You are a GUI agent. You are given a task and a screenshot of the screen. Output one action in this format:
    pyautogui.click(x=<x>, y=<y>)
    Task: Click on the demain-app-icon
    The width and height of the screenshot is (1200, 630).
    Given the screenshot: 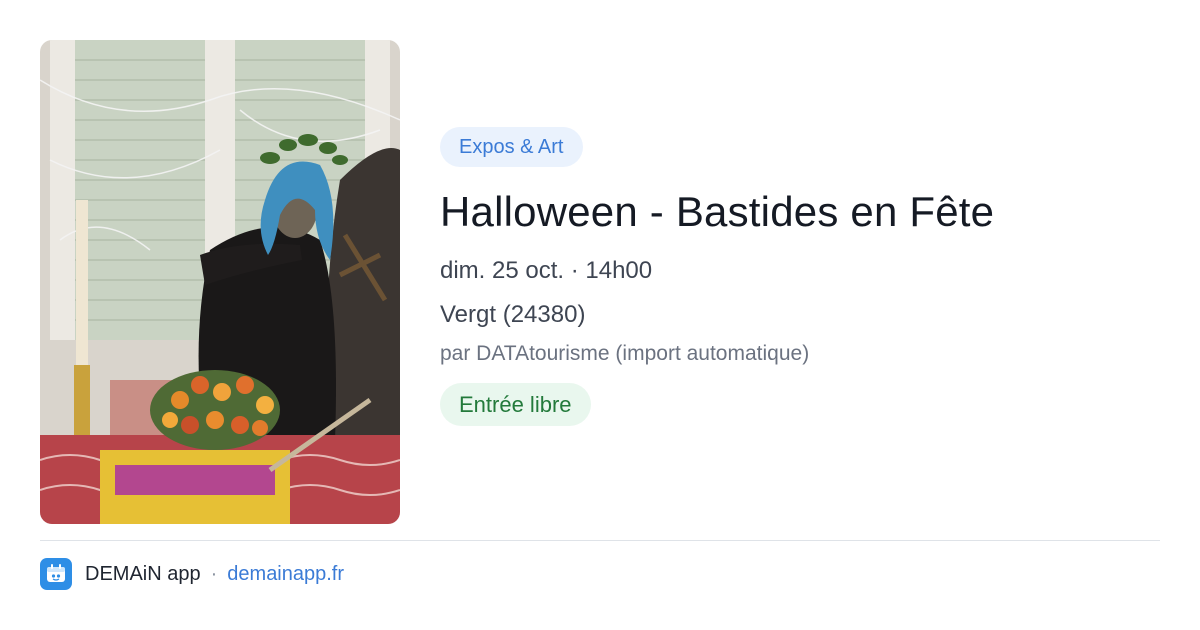 What is the action you would take?
    pyautogui.click(x=56, y=574)
    